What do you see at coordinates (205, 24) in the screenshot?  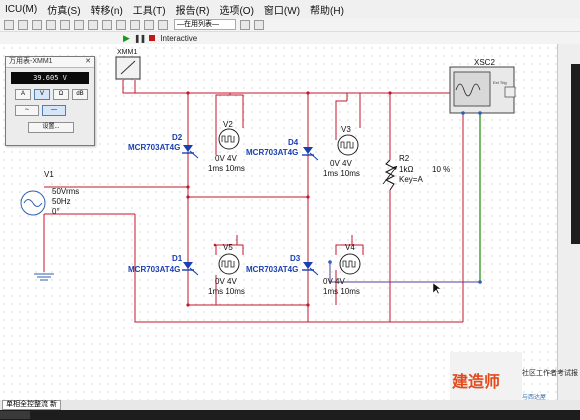 I see `in-use-list-combo: —在用列表—` at bounding box center [205, 24].